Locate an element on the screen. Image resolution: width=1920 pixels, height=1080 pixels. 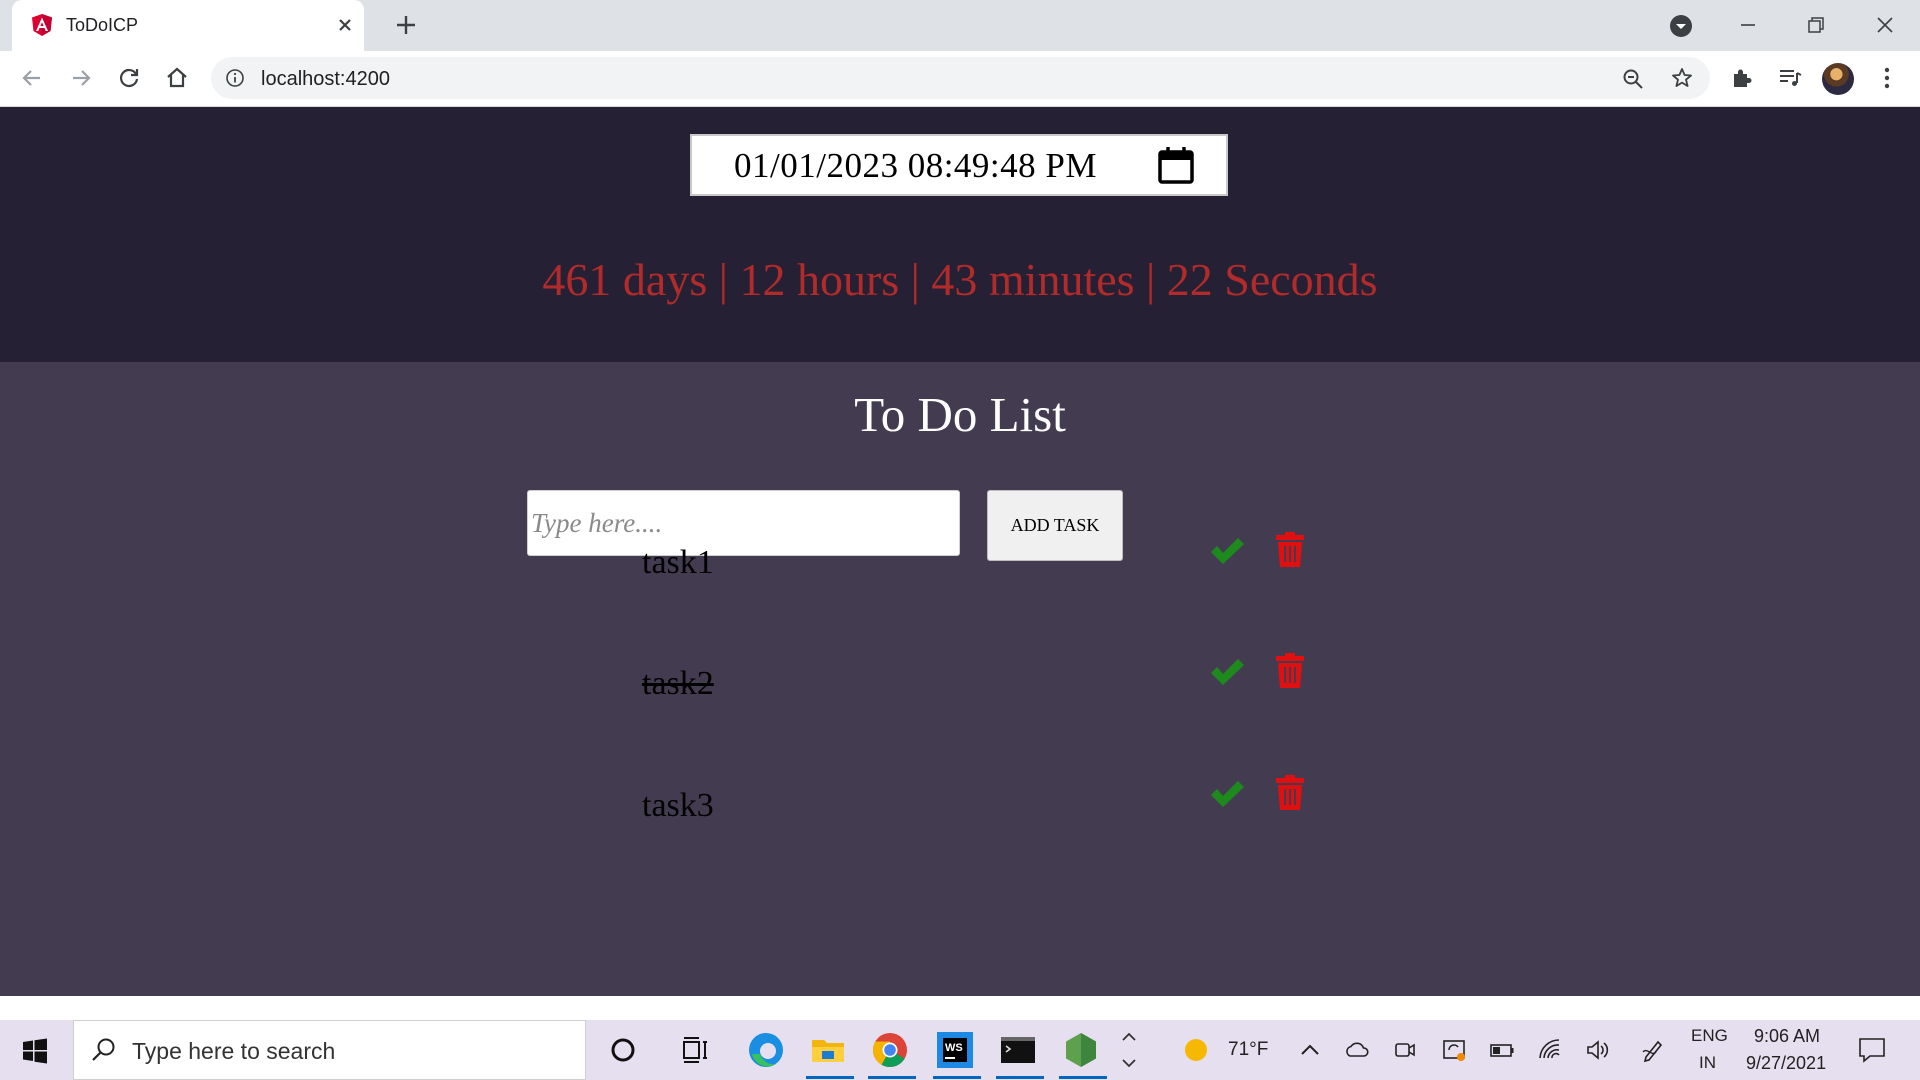
tab-title: ToDoICP is located at coordinates (102, 25).